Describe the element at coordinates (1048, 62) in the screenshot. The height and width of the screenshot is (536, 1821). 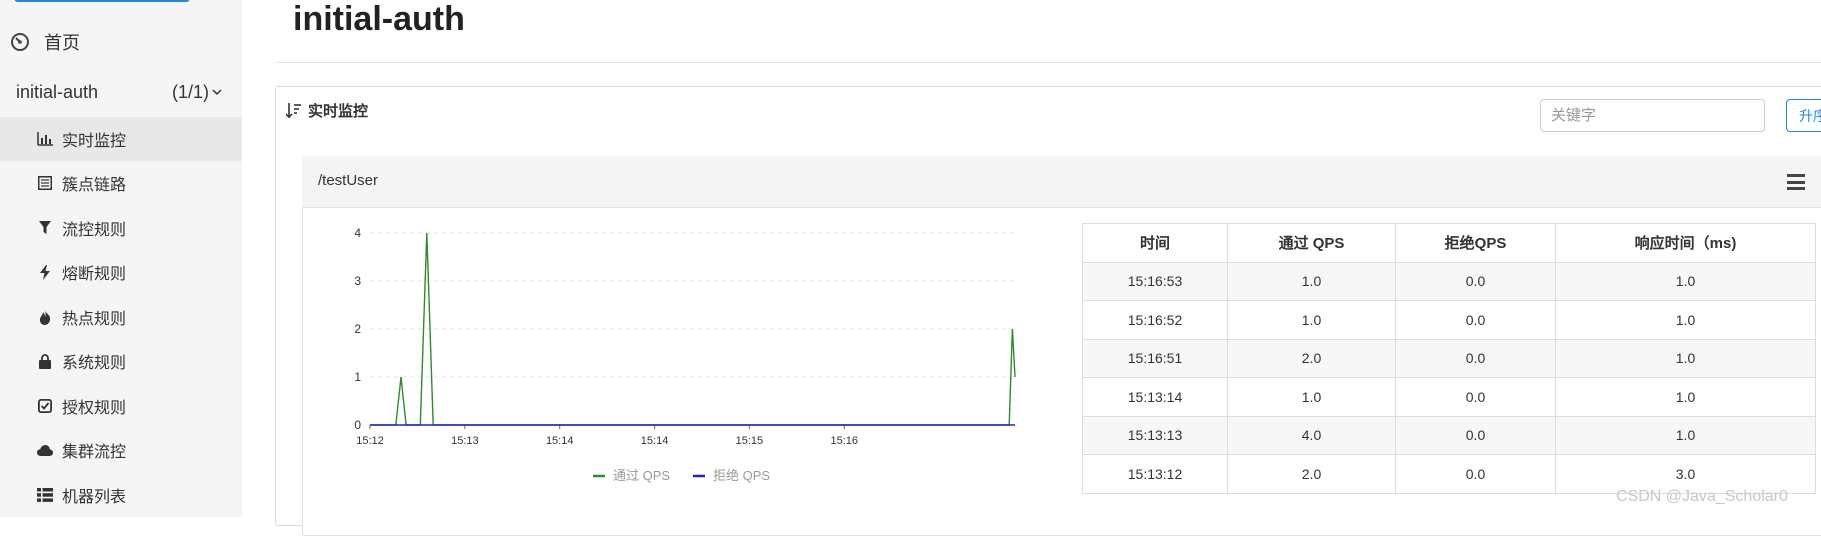
I see `header-divider` at that location.